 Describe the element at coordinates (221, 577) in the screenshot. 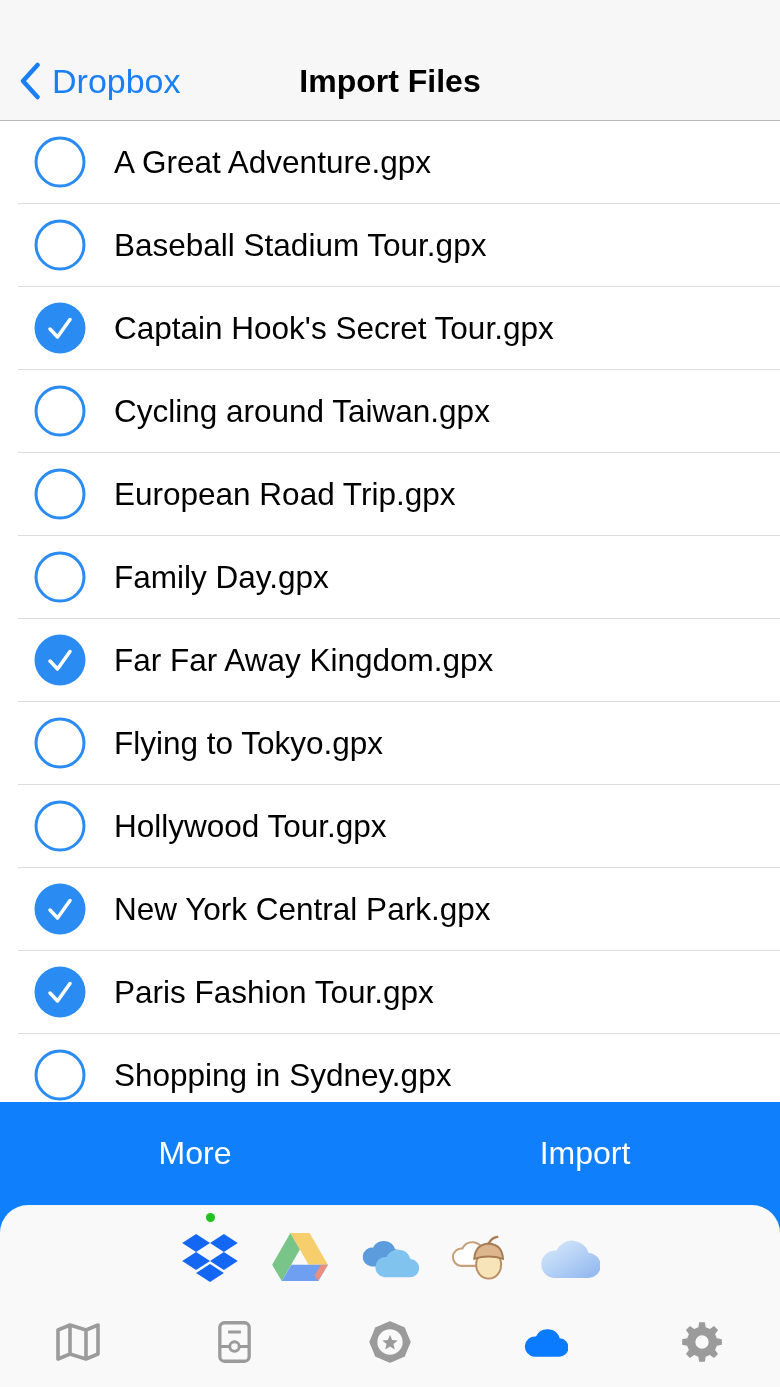

I see `file-name: Family Day.gpx` at that location.